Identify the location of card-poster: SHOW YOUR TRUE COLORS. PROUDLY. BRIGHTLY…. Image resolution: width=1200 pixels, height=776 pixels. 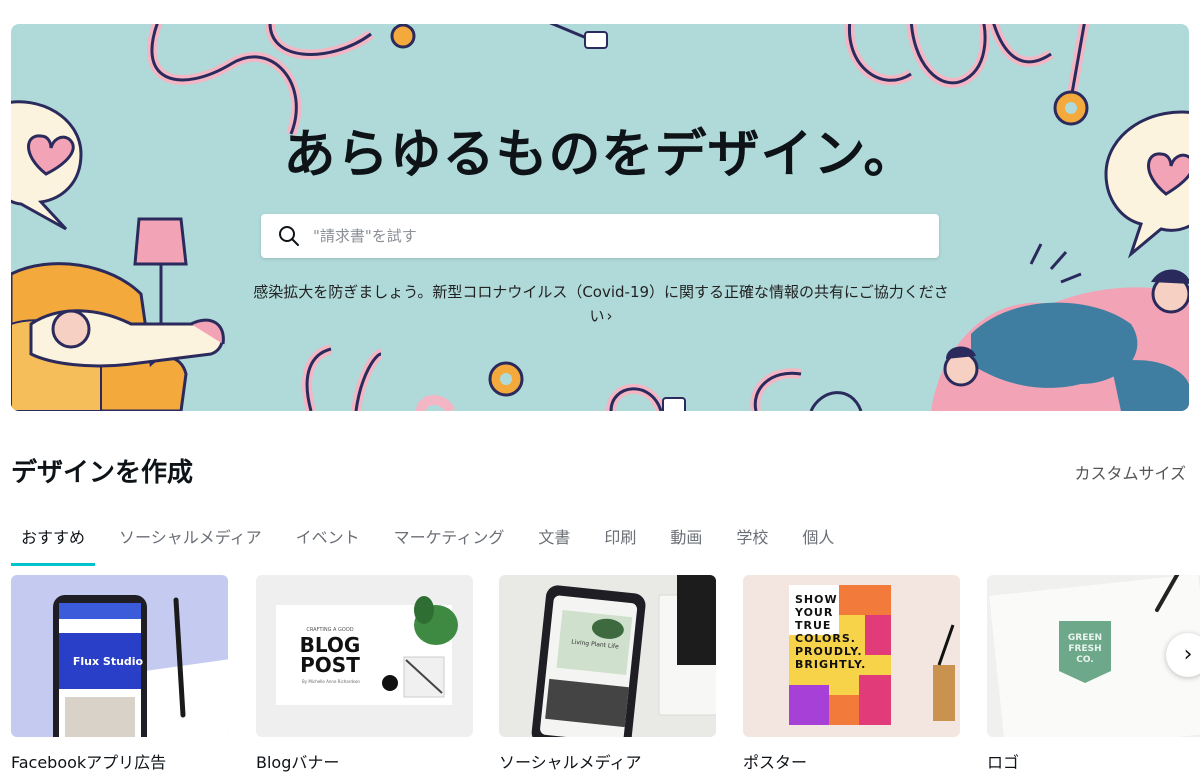
(851, 674).